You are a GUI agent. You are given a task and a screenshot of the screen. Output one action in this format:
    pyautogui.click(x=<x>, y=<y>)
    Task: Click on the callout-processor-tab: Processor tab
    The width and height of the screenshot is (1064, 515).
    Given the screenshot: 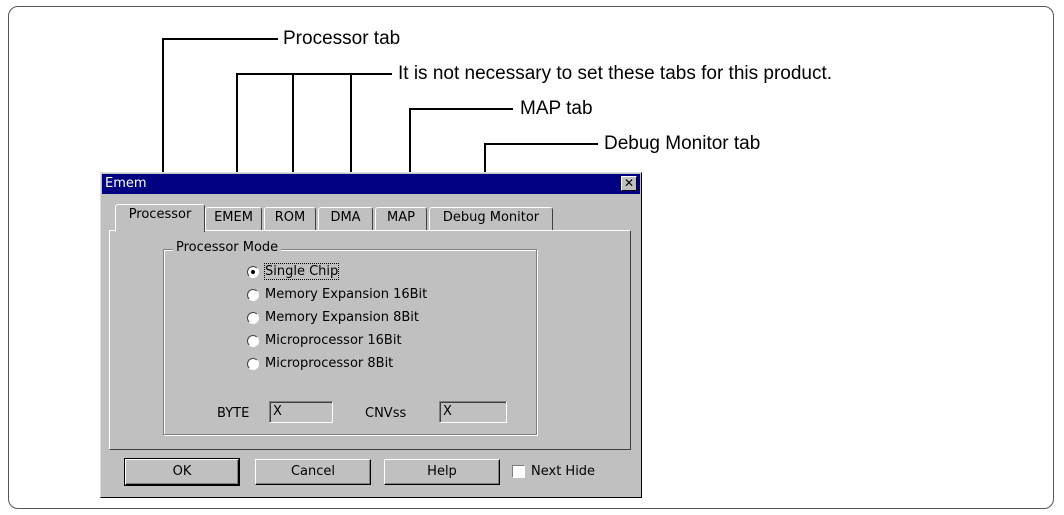 What is the action you would take?
    pyautogui.click(x=342, y=38)
    